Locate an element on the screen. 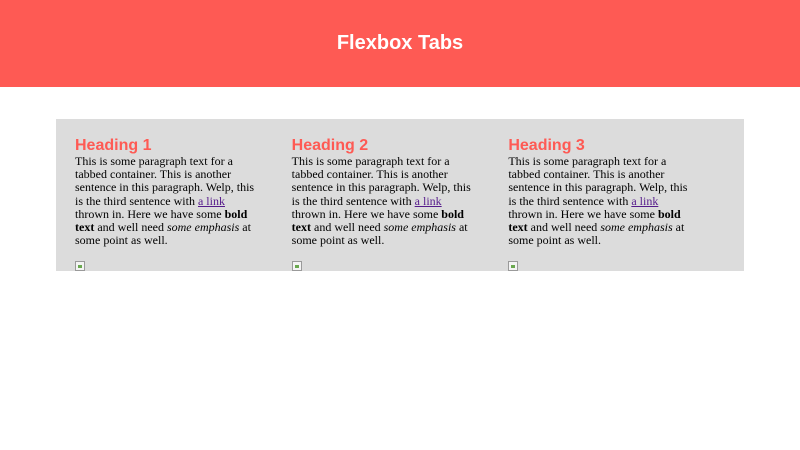 The image size is (800, 450). page-title: Flexbox Tabs is located at coordinates (400, 43).